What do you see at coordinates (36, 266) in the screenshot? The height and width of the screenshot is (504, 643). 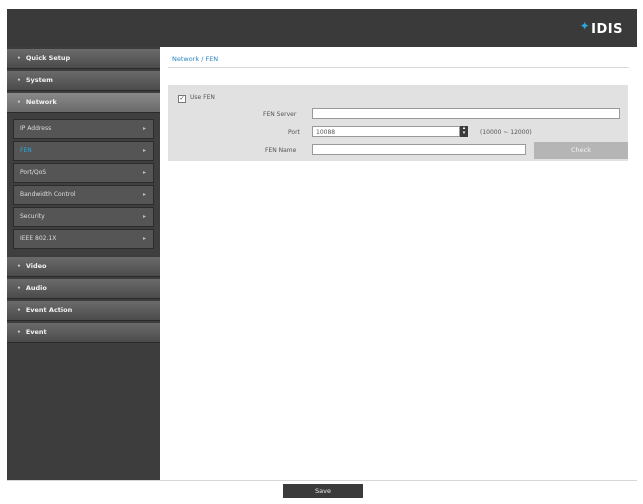 I see `menu-label: Video` at bounding box center [36, 266].